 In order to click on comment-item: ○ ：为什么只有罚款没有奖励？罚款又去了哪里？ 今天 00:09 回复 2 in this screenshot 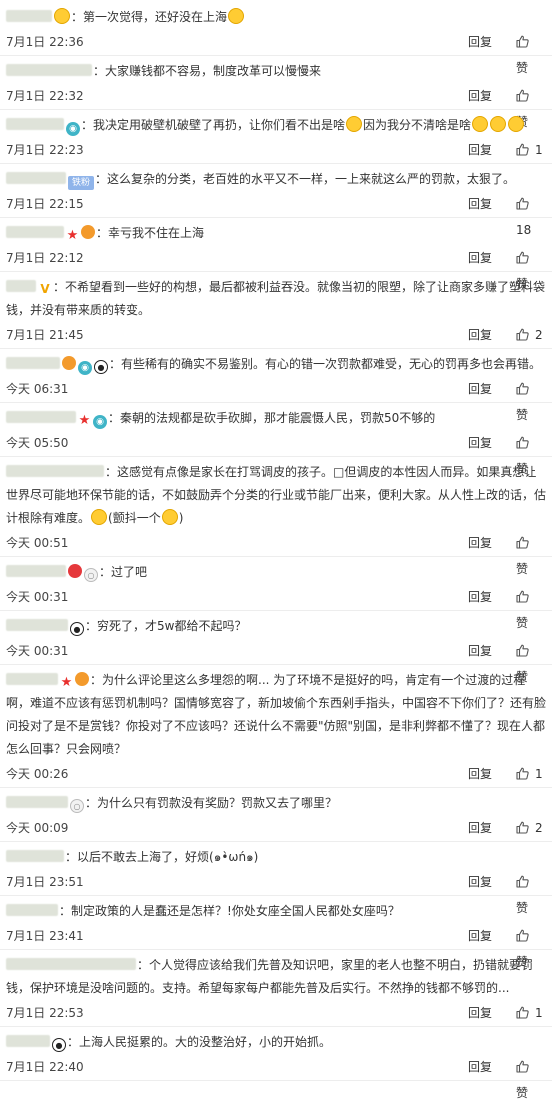, I will do `click(276, 815)`.